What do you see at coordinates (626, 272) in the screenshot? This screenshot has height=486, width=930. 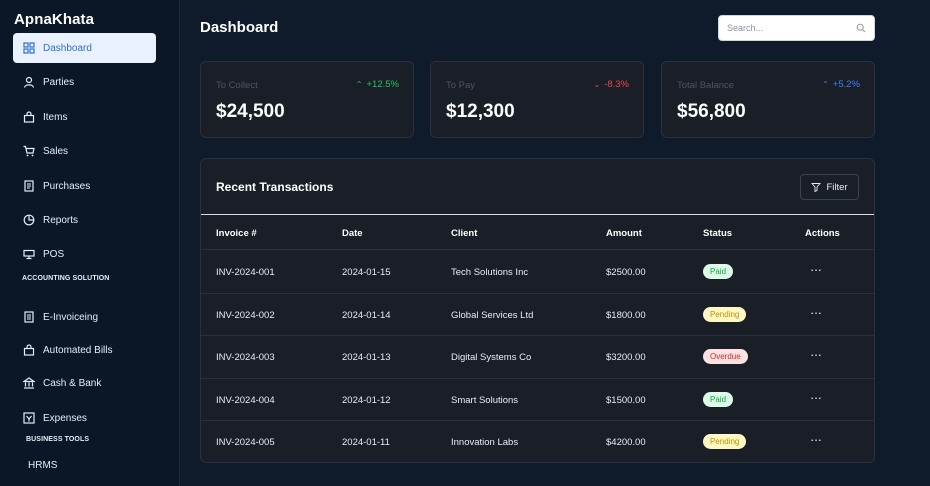 I see `amount-cell: $2500.00` at bounding box center [626, 272].